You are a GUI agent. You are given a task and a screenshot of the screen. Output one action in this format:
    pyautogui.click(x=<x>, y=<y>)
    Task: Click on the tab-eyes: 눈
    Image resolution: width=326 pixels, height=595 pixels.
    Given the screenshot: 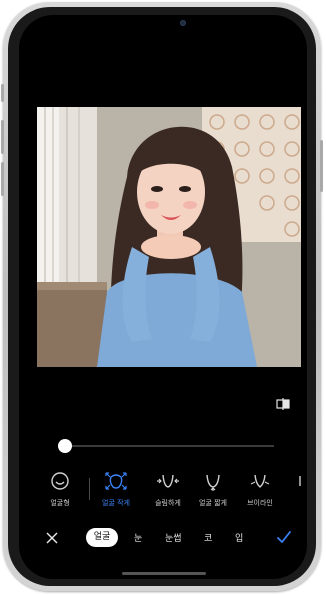 What is the action you would take?
    pyautogui.click(x=138, y=537)
    